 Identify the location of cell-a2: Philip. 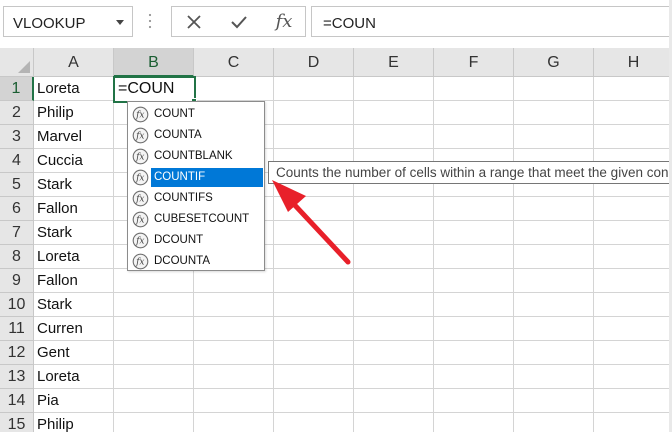
(74, 113).